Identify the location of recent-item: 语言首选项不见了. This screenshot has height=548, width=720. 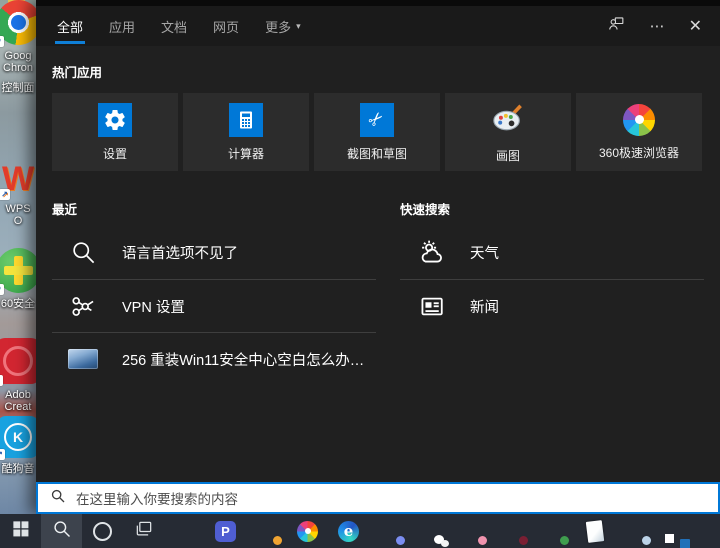
(214, 252).